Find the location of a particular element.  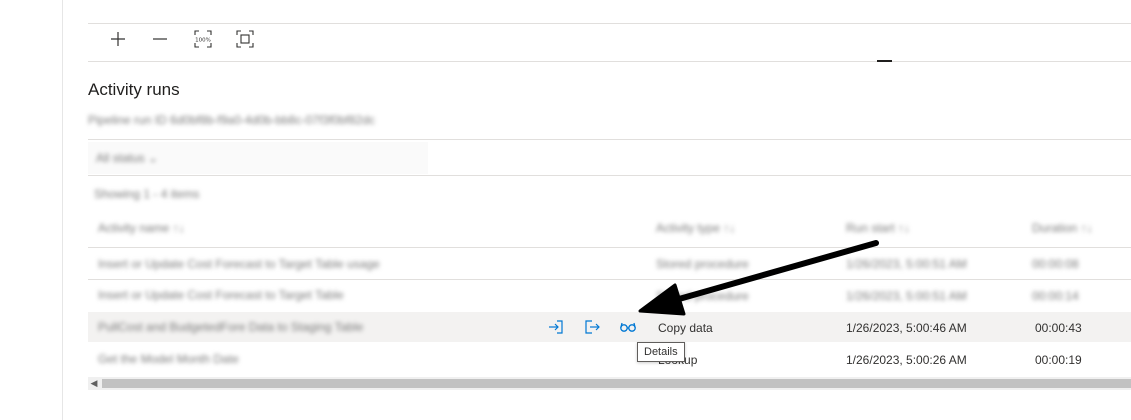

scrollbar-thumb is located at coordinates (616, 383).